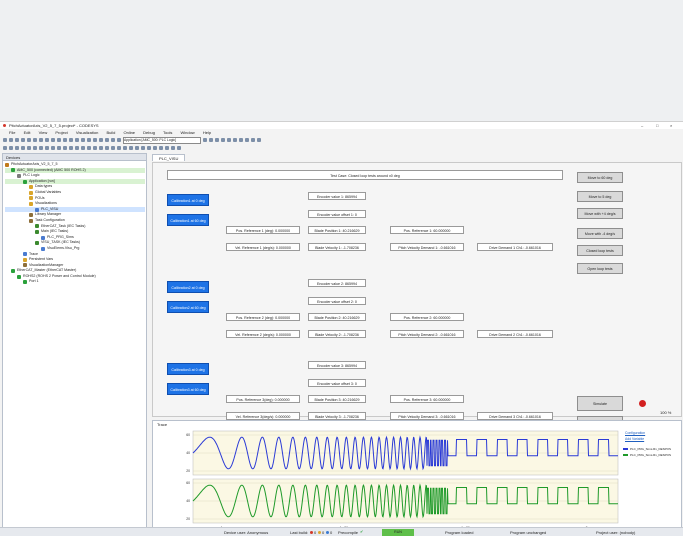 Image resolution: width=683 pixels, height=536 pixels. I want to click on hmi-command-button: Open loop tests, so click(600, 268).